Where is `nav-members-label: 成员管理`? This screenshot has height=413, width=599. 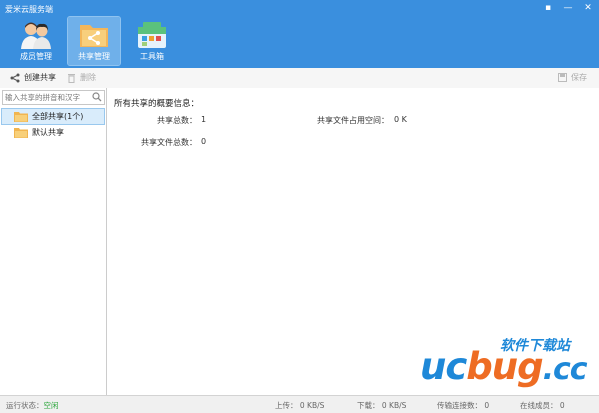
nav-members-label: 成员管理 is located at coordinates (36, 56).